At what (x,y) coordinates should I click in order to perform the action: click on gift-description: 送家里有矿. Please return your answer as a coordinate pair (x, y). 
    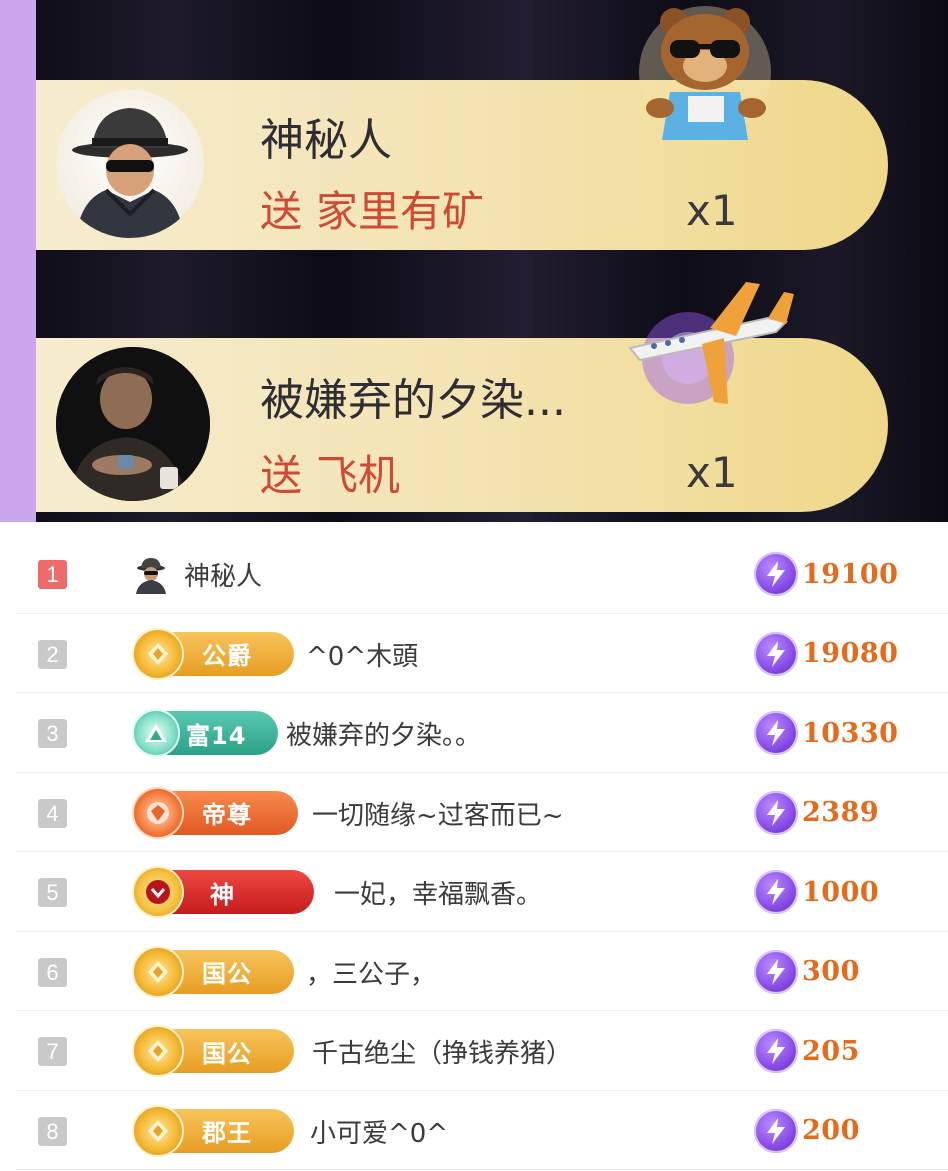
    Looking at the image, I should click on (372, 208).